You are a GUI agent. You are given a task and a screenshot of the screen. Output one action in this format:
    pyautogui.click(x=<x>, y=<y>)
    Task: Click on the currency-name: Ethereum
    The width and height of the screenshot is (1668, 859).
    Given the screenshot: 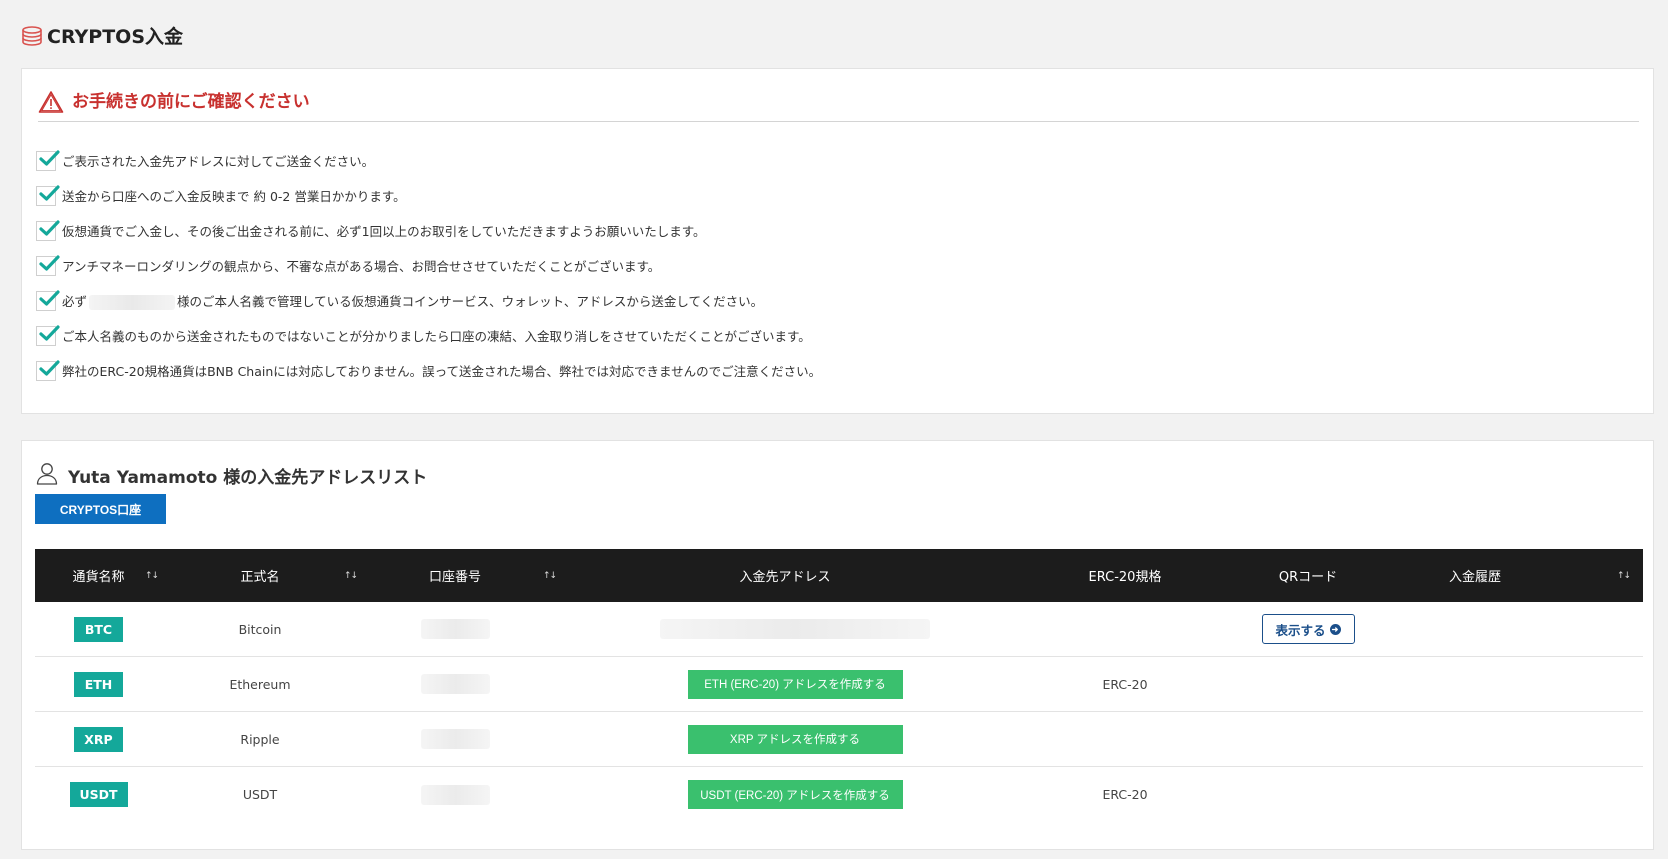 What is the action you would take?
    pyautogui.click(x=260, y=684)
    